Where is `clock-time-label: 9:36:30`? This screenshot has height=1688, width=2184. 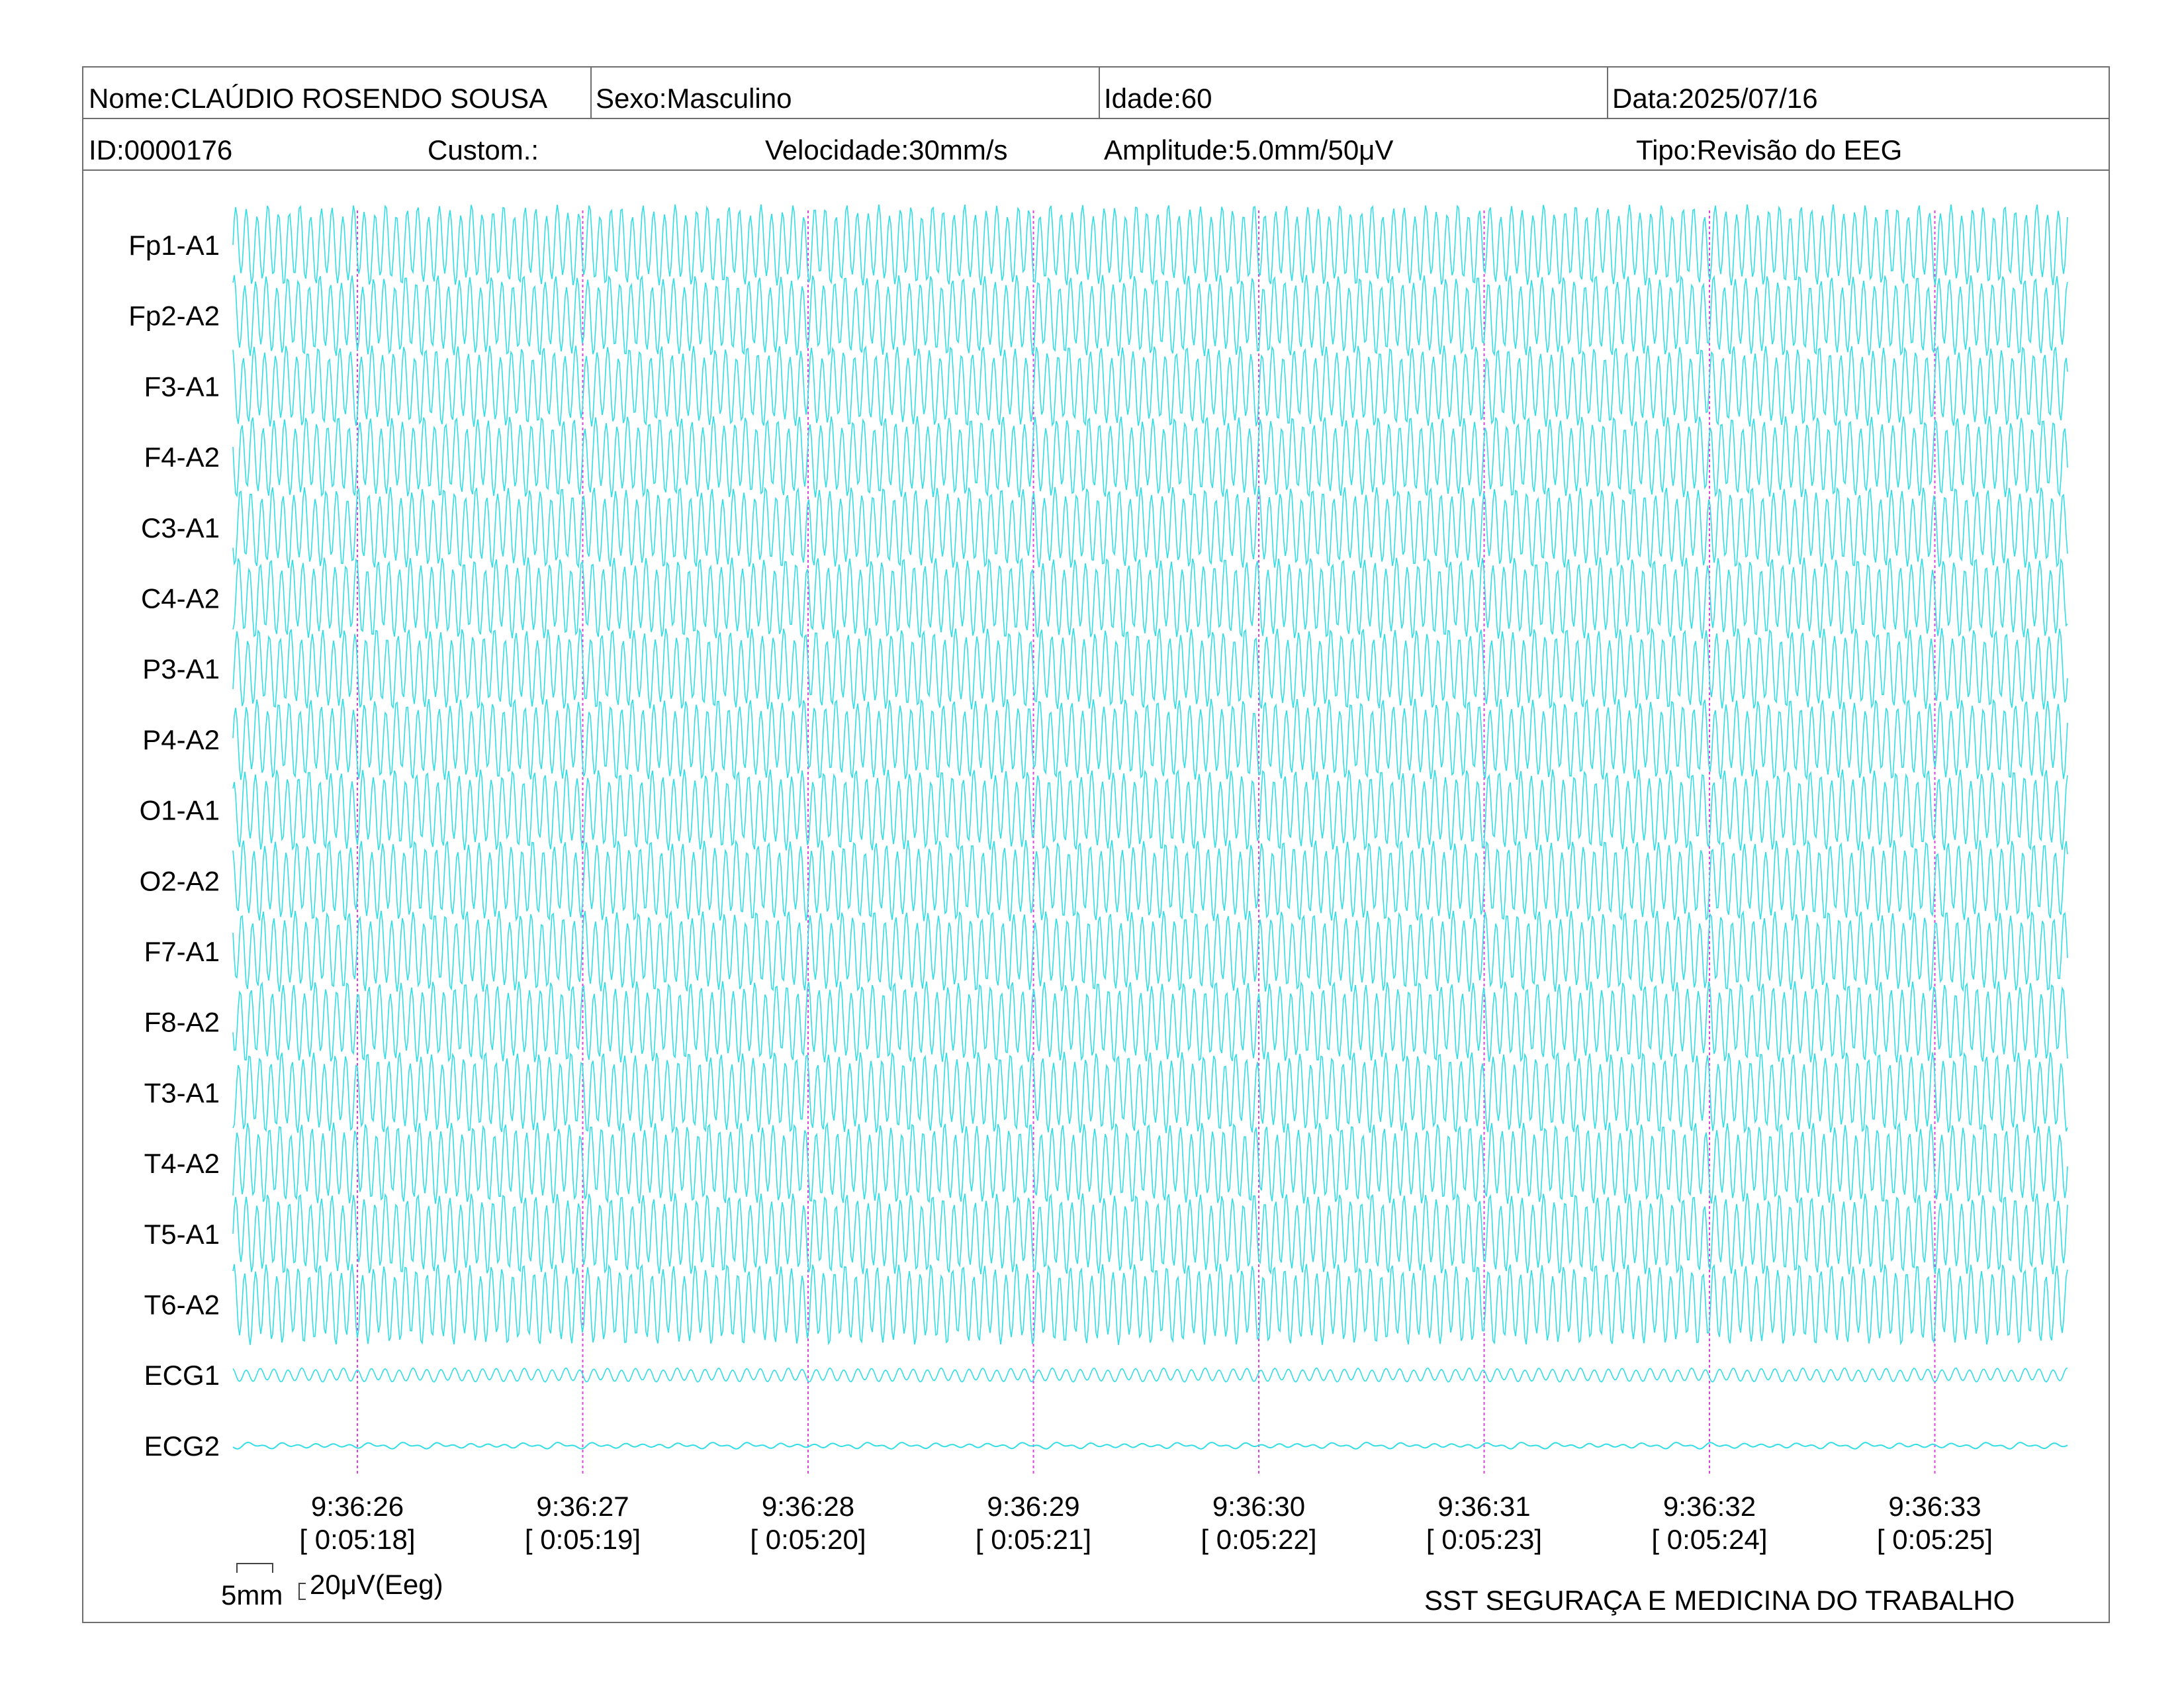 clock-time-label: 9:36:30 is located at coordinates (1258, 1506).